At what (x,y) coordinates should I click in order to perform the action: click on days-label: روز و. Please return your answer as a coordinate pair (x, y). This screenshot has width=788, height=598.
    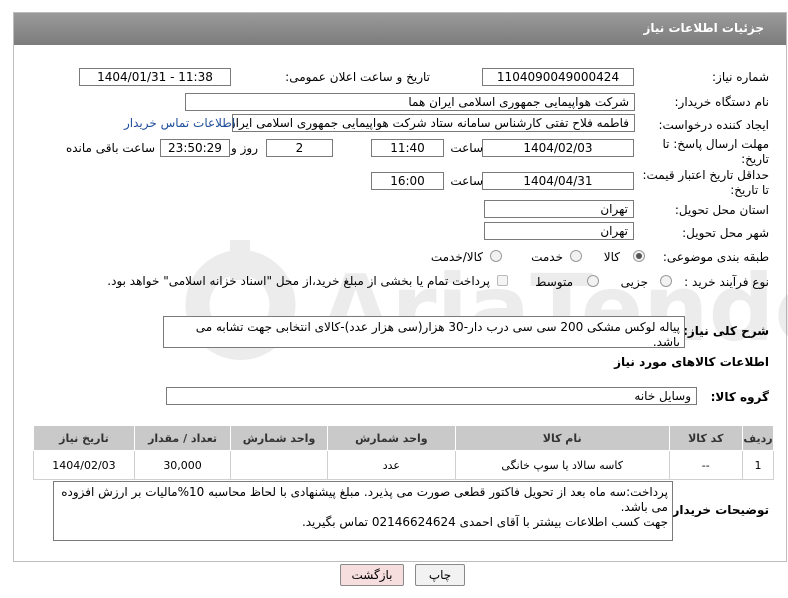
    Looking at the image, I should click on (244, 148).